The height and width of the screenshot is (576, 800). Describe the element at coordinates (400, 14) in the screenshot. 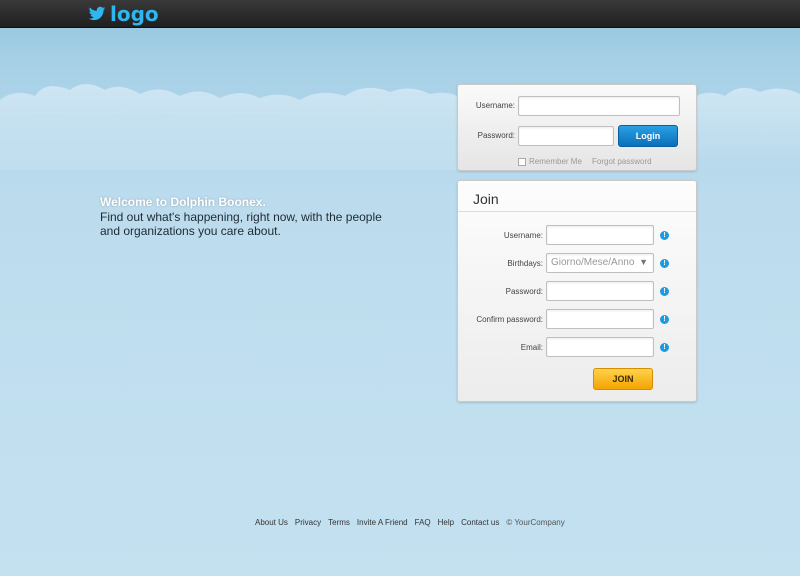

I see `top-bar: logo` at that location.